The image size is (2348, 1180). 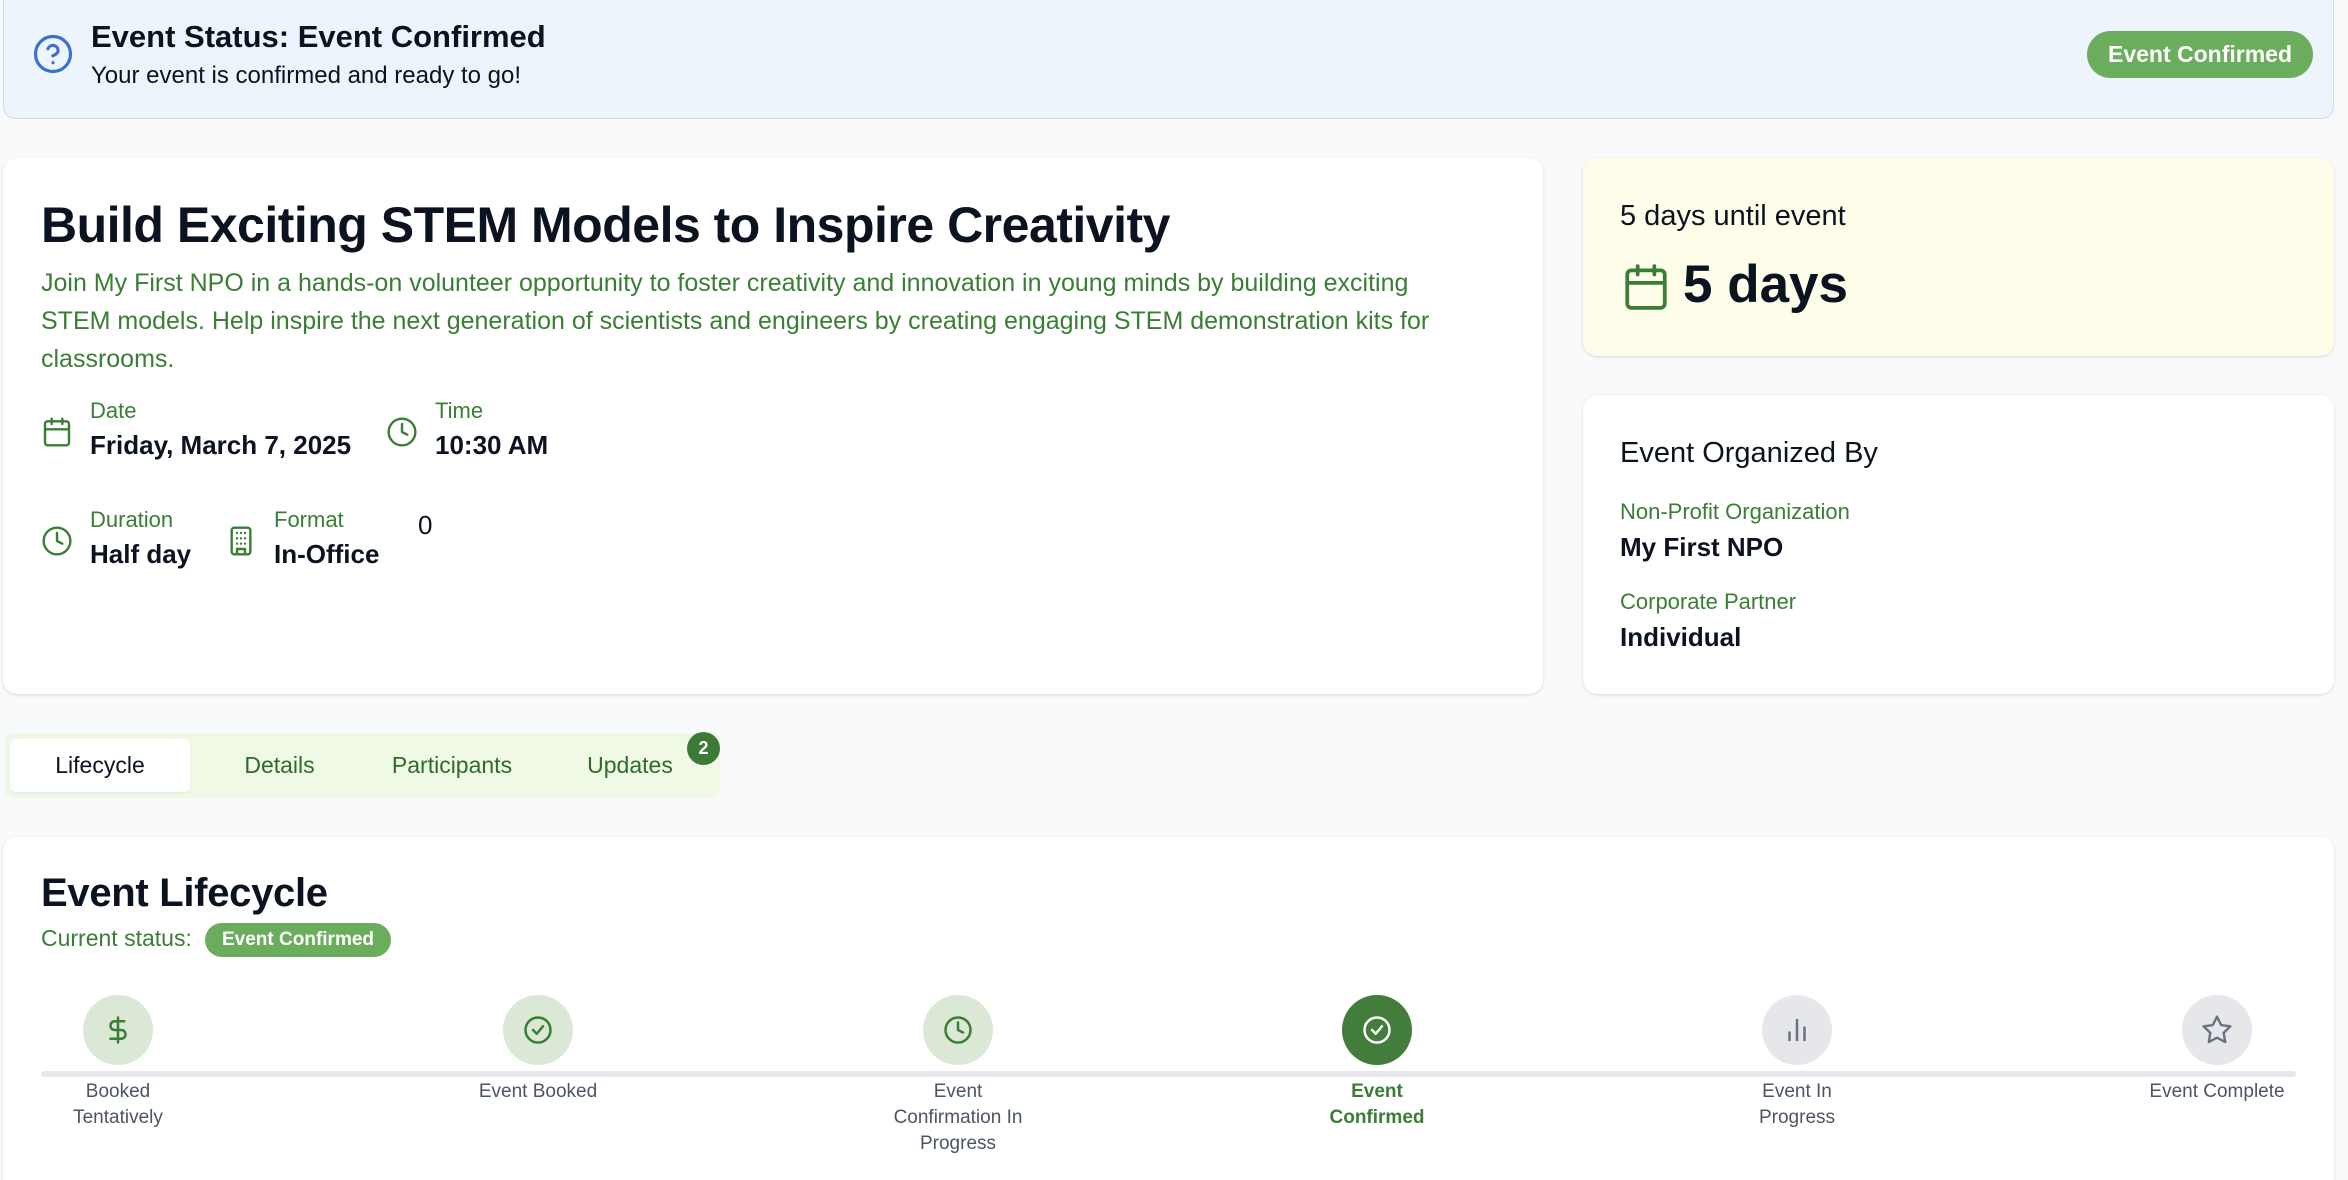 What do you see at coordinates (1958, 257) in the screenshot?
I see `countdown-card: 5 days until event 5 days` at bounding box center [1958, 257].